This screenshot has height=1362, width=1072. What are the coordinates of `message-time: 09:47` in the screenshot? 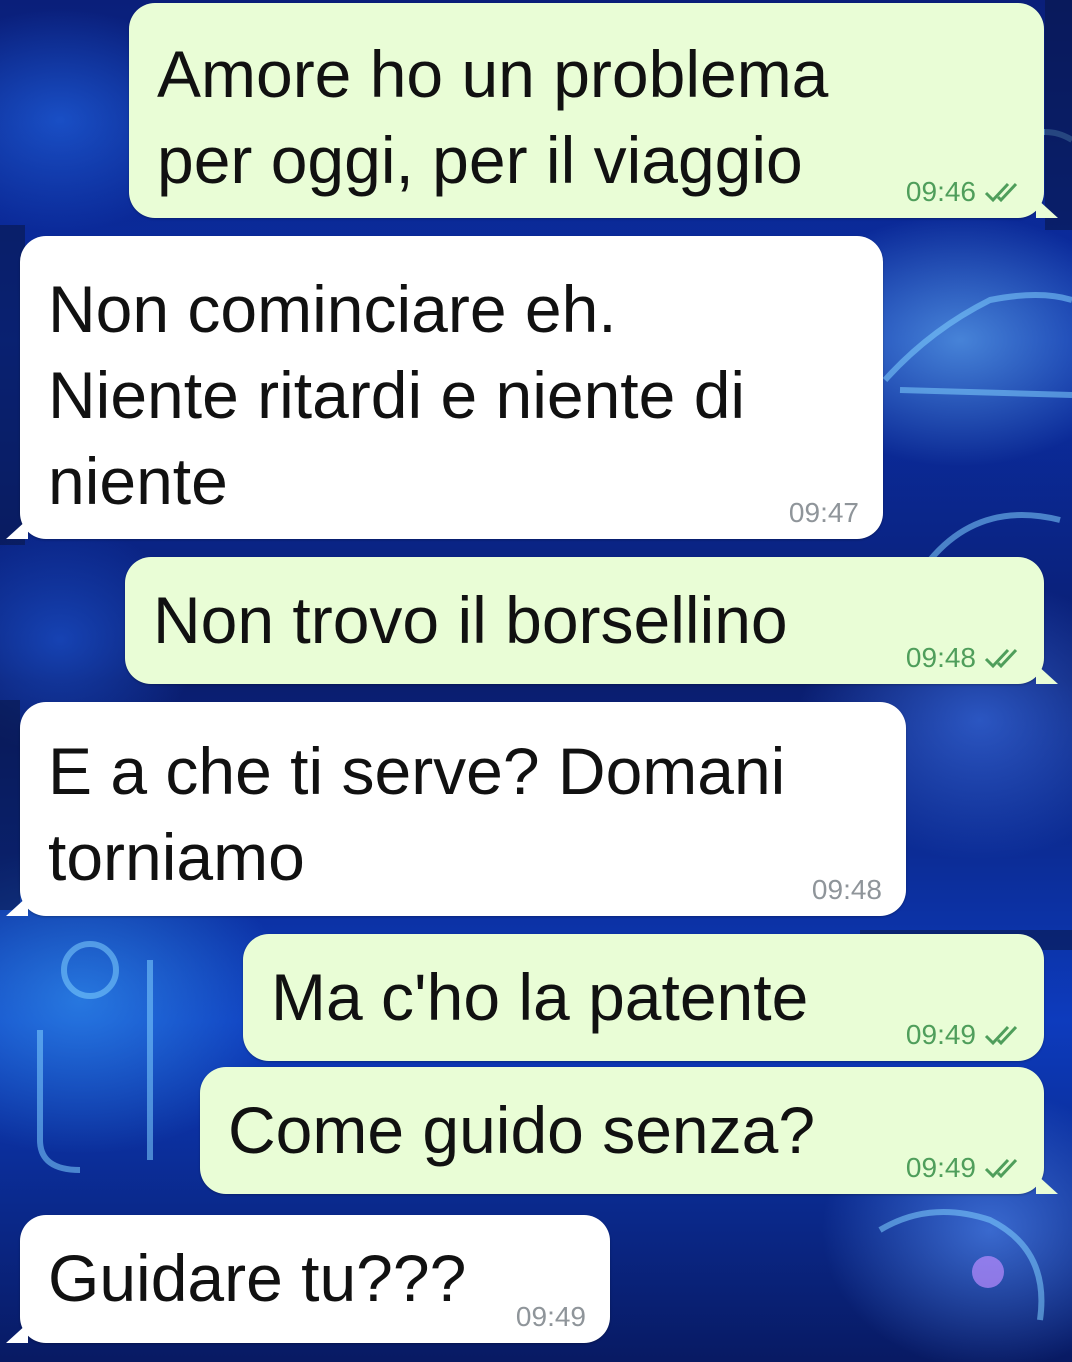 It's located at (823, 512).